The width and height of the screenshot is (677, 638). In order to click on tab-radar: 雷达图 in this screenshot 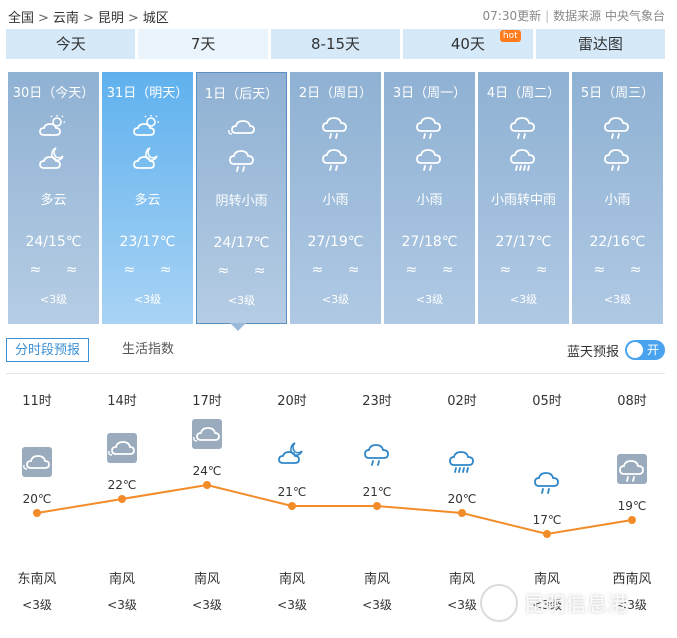, I will do `click(600, 44)`.